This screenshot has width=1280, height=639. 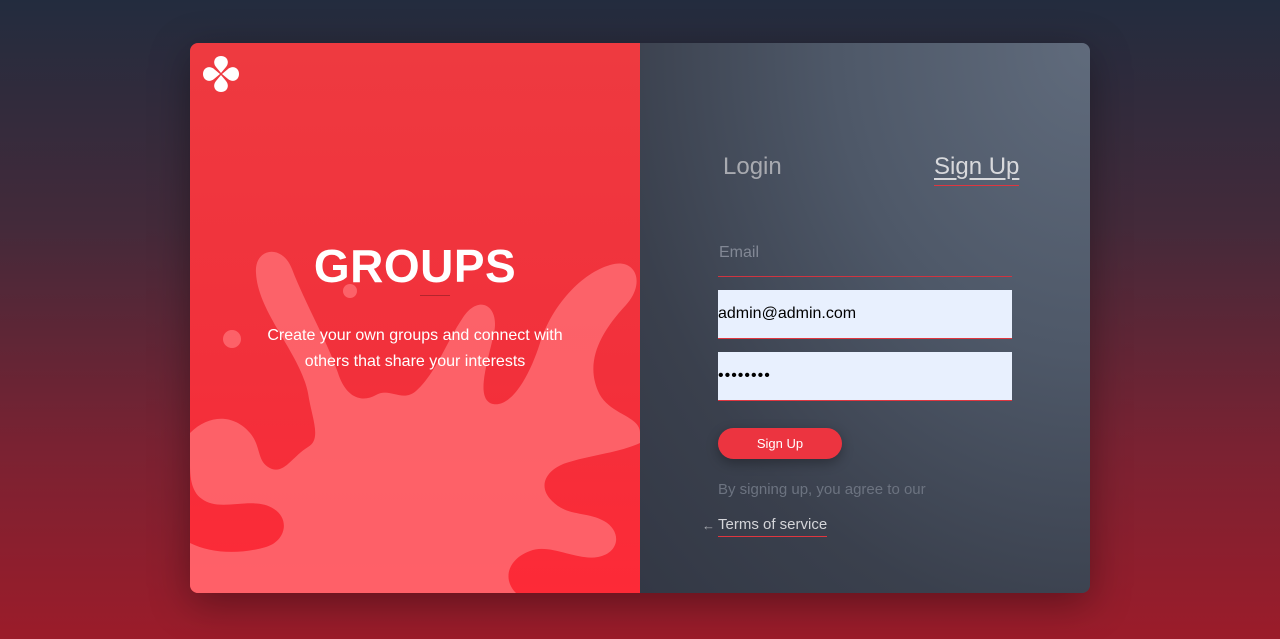 I want to click on brand-title: GROUPS, so click(x=415, y=267).